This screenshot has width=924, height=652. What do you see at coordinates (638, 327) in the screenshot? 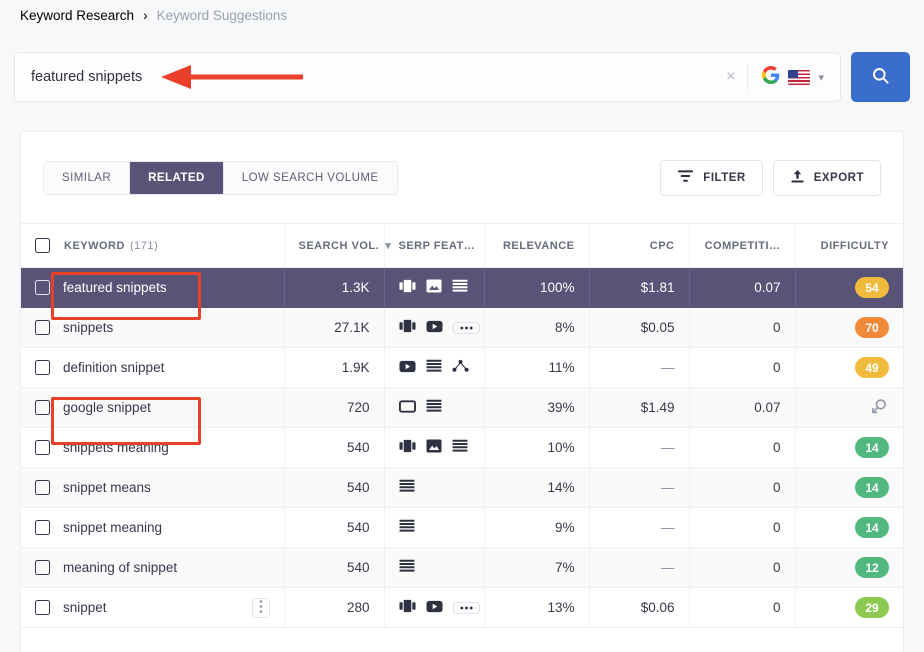
I see `cell-cpc: $0.05` at bounding box center [638, 327].